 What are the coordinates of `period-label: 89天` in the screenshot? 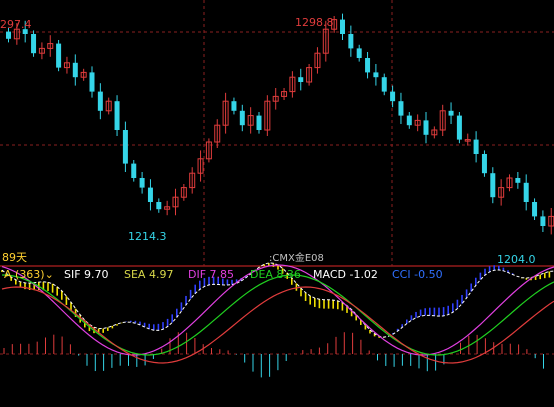 It's located at (14, 257).